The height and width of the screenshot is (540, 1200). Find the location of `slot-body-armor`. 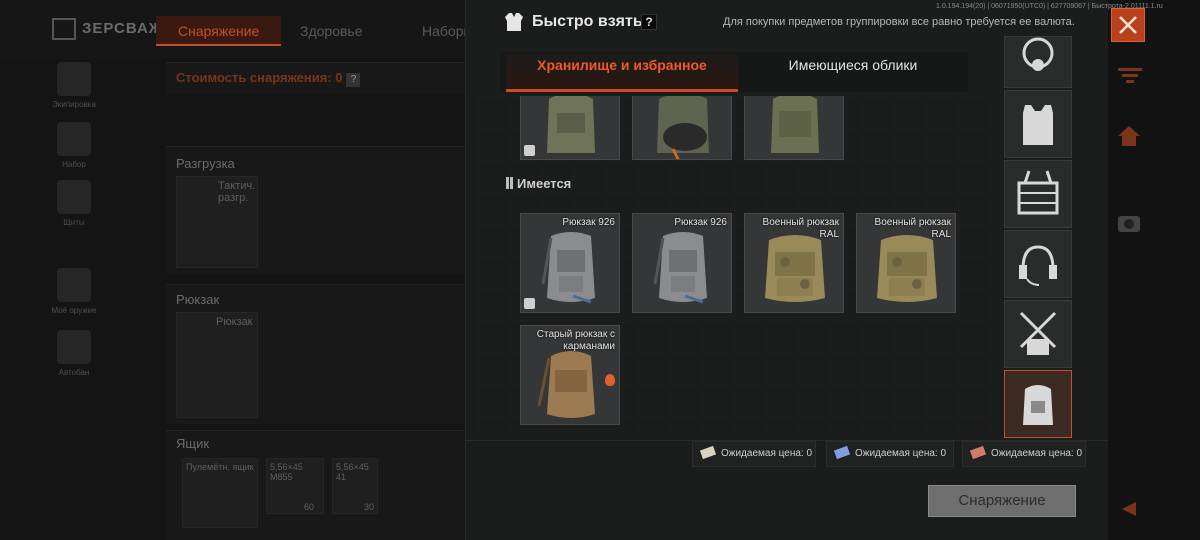

slot-body-armor is located at coordinates (1038, 124).